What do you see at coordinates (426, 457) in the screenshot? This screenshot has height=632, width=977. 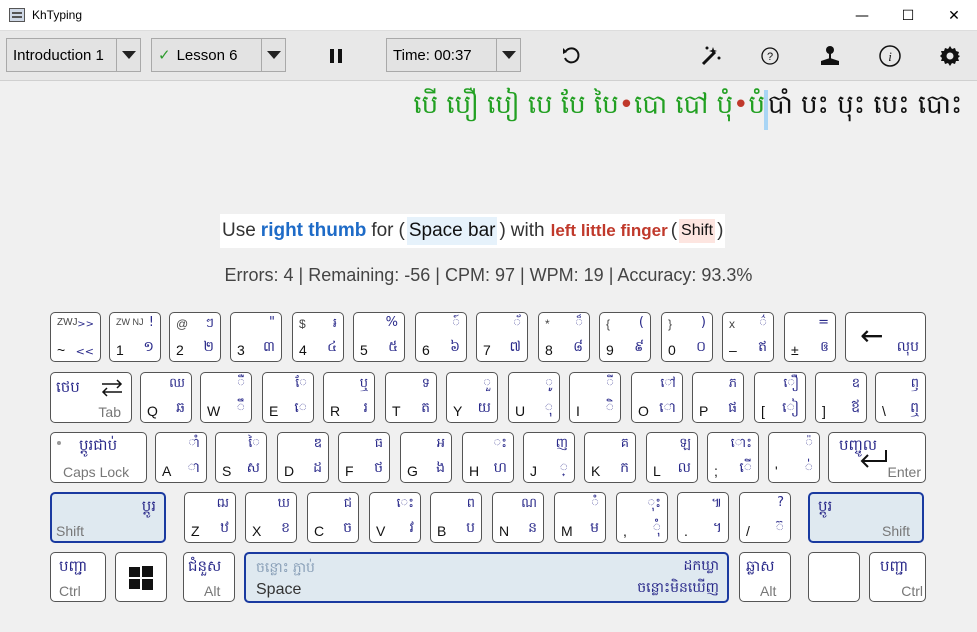 I see `key-g: អ G ង` at bounding box center [426, 457].